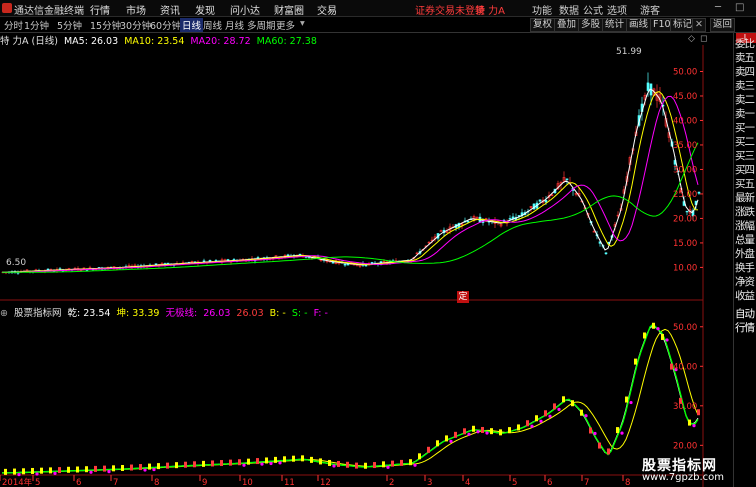 Image resolution: width=756 pixels, height=487 pixels. I want to click on period-fenshi: 分时, so click(13, 25).